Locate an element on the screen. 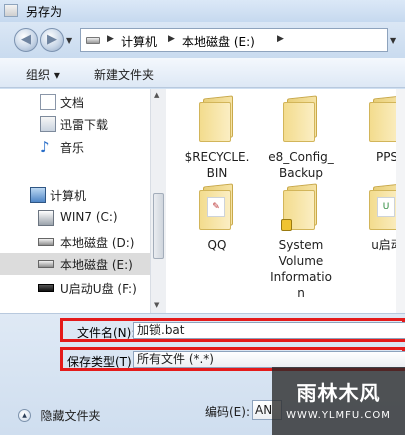  list-item: e8_Config_ Backup is located at coordinates (301, 138).